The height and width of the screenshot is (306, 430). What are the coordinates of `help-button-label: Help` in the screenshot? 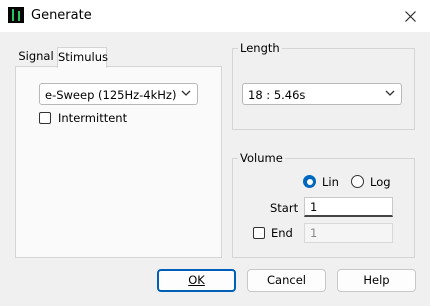 It's located at (376, 280).